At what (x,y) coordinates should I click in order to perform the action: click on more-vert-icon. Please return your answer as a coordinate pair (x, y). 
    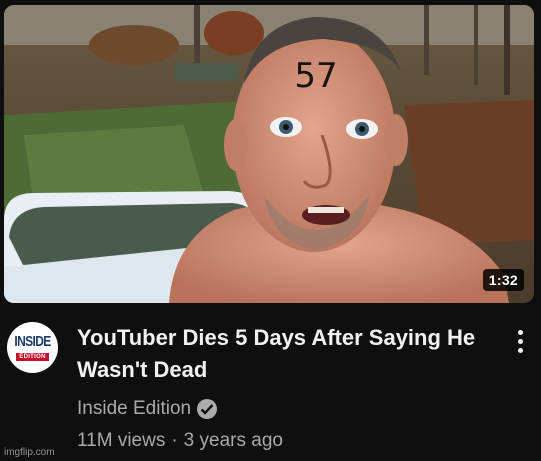
    Looking at the image, I should click on (521, 342).